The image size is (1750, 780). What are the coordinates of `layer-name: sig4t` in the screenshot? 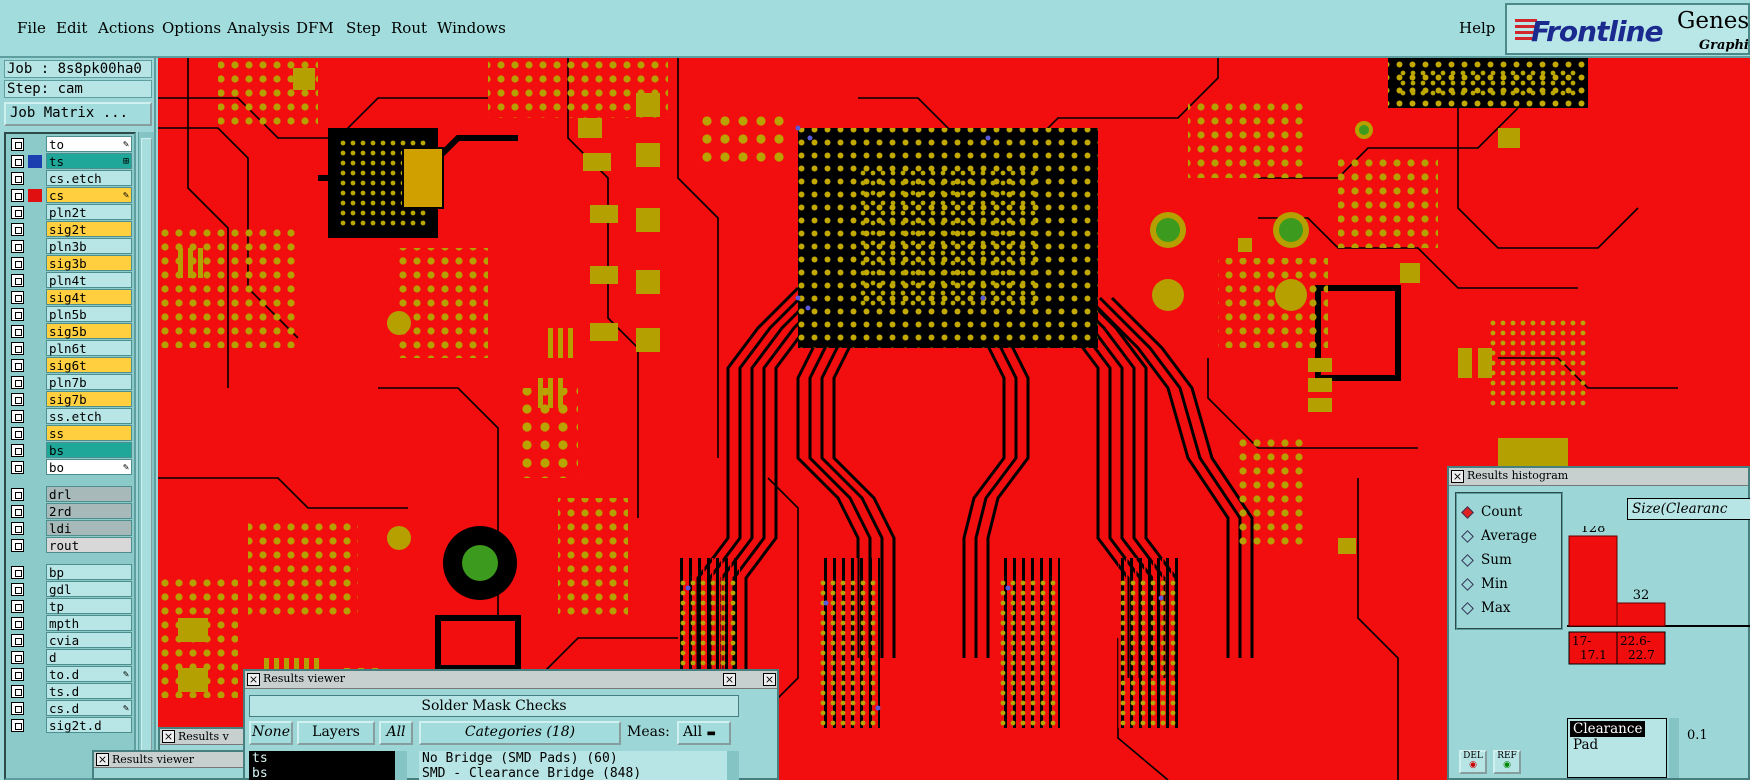 It's located at (89, 297).